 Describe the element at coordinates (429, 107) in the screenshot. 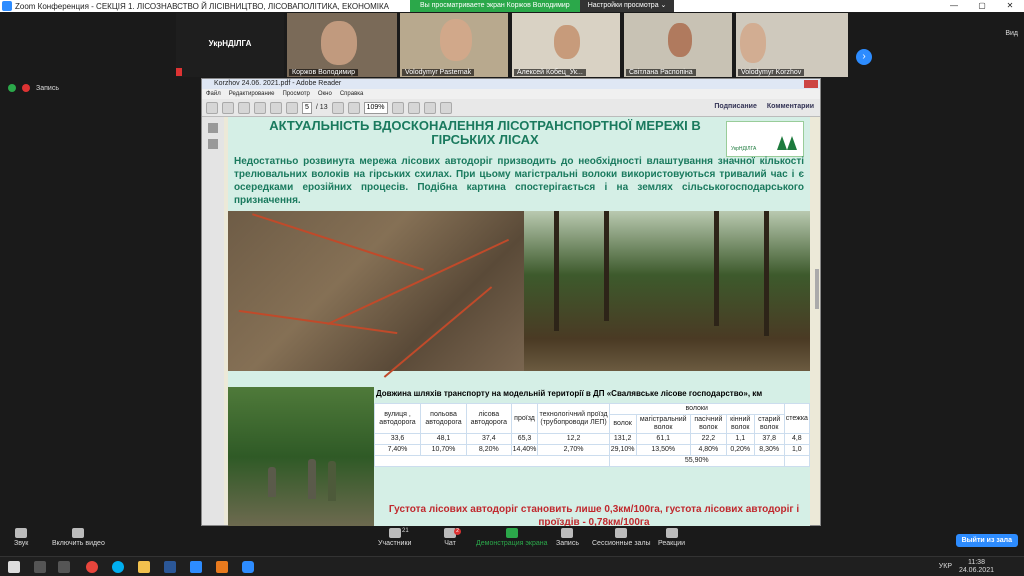

I see `comment-icon` at that location.